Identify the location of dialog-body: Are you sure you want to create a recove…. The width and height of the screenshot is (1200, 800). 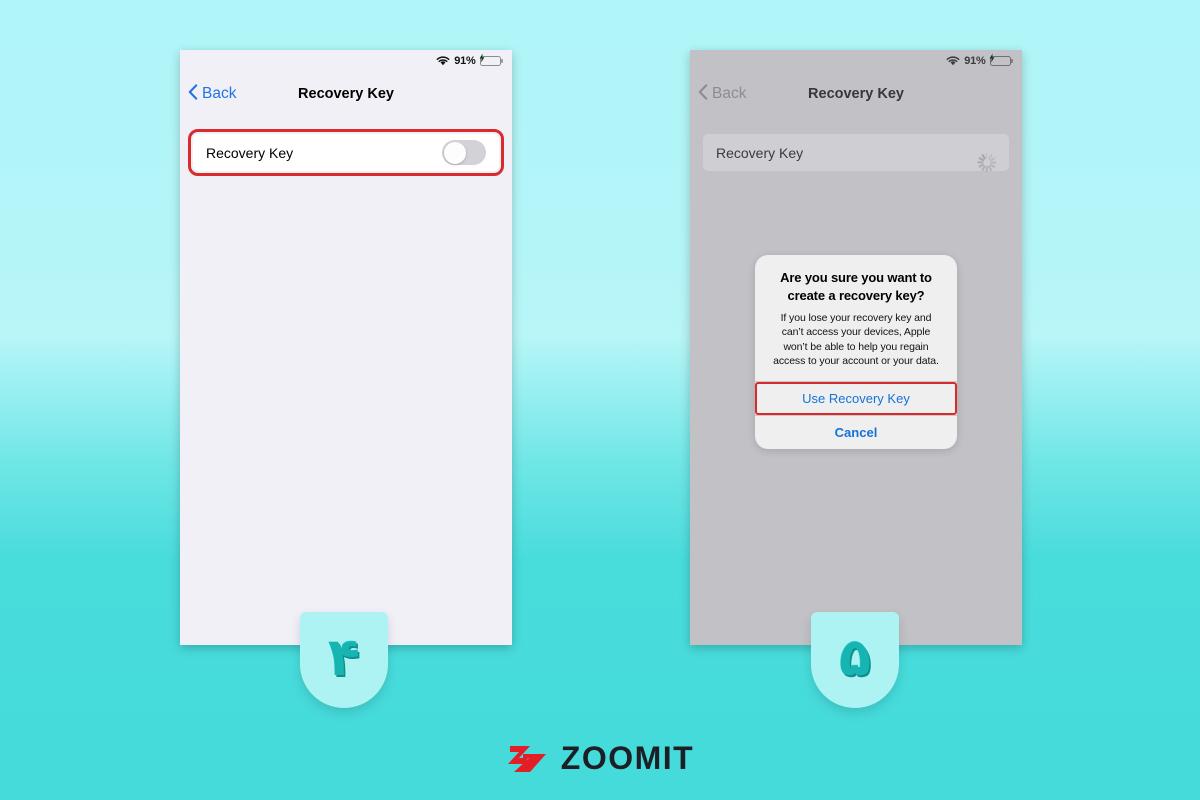
(856, 318).